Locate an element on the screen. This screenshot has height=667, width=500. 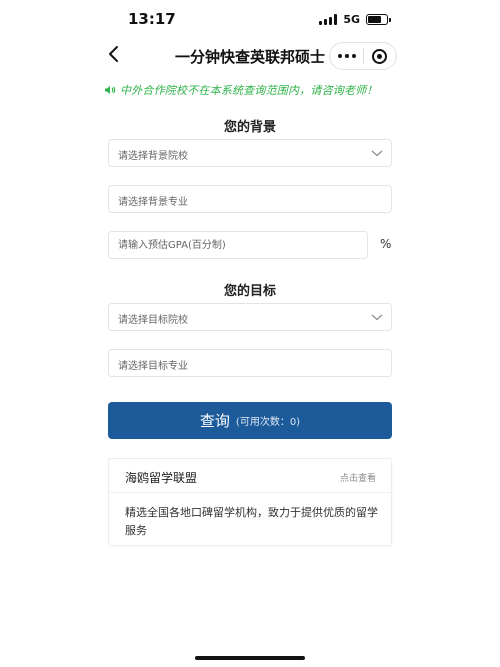
close-miniprogram-button is located at coordinates (380, 56).